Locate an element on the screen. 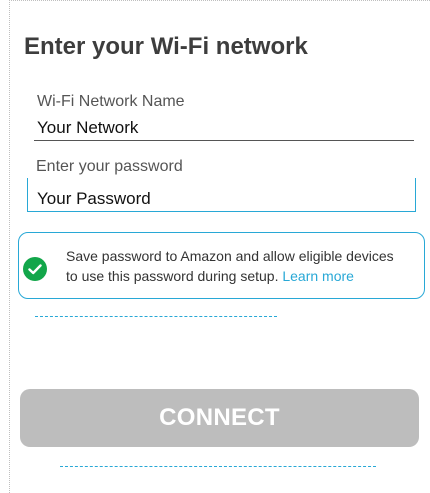 The width and height of the screenshot is (430, 493). divider-dashed-bottom is located at coordinates (218, 466).